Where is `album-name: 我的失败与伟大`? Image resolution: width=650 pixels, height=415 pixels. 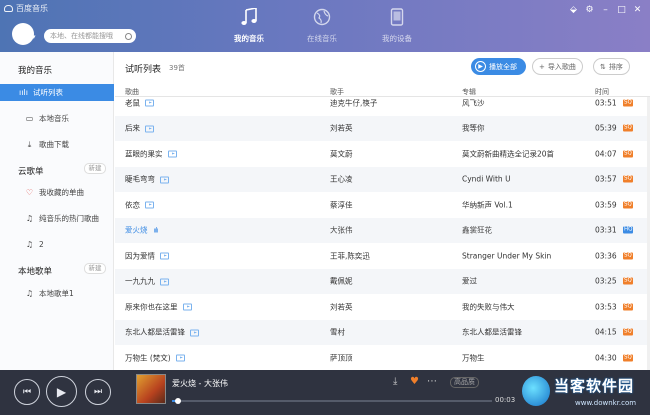 album-name: 我的失败与伟大 is located at coordinates (488, 306).